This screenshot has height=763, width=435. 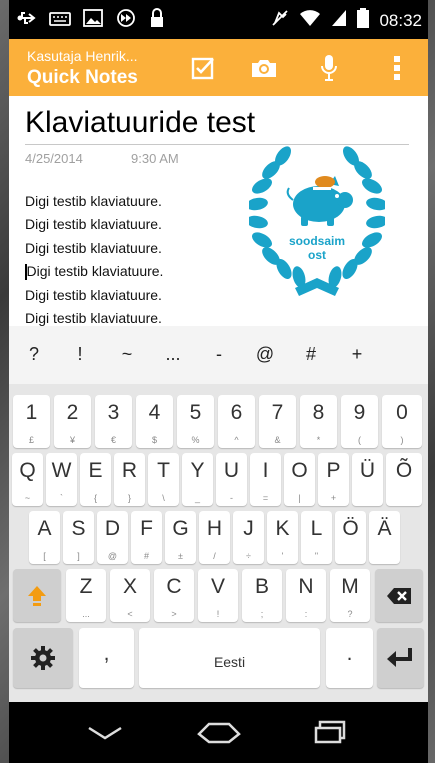 I want to click on suggestion-item: @, so click(x=265, y=354).